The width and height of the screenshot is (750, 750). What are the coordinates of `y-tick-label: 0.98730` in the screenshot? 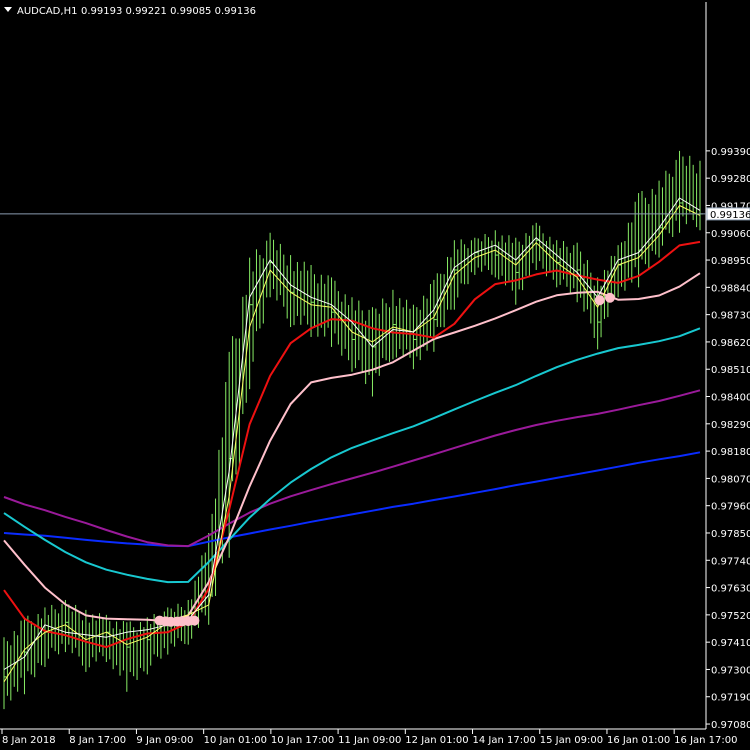 It's located at (730, 316).